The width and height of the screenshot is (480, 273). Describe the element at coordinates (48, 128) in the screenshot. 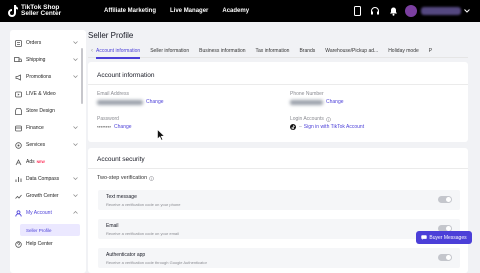

I see `sidebar-item-finance: Finance` at that location.